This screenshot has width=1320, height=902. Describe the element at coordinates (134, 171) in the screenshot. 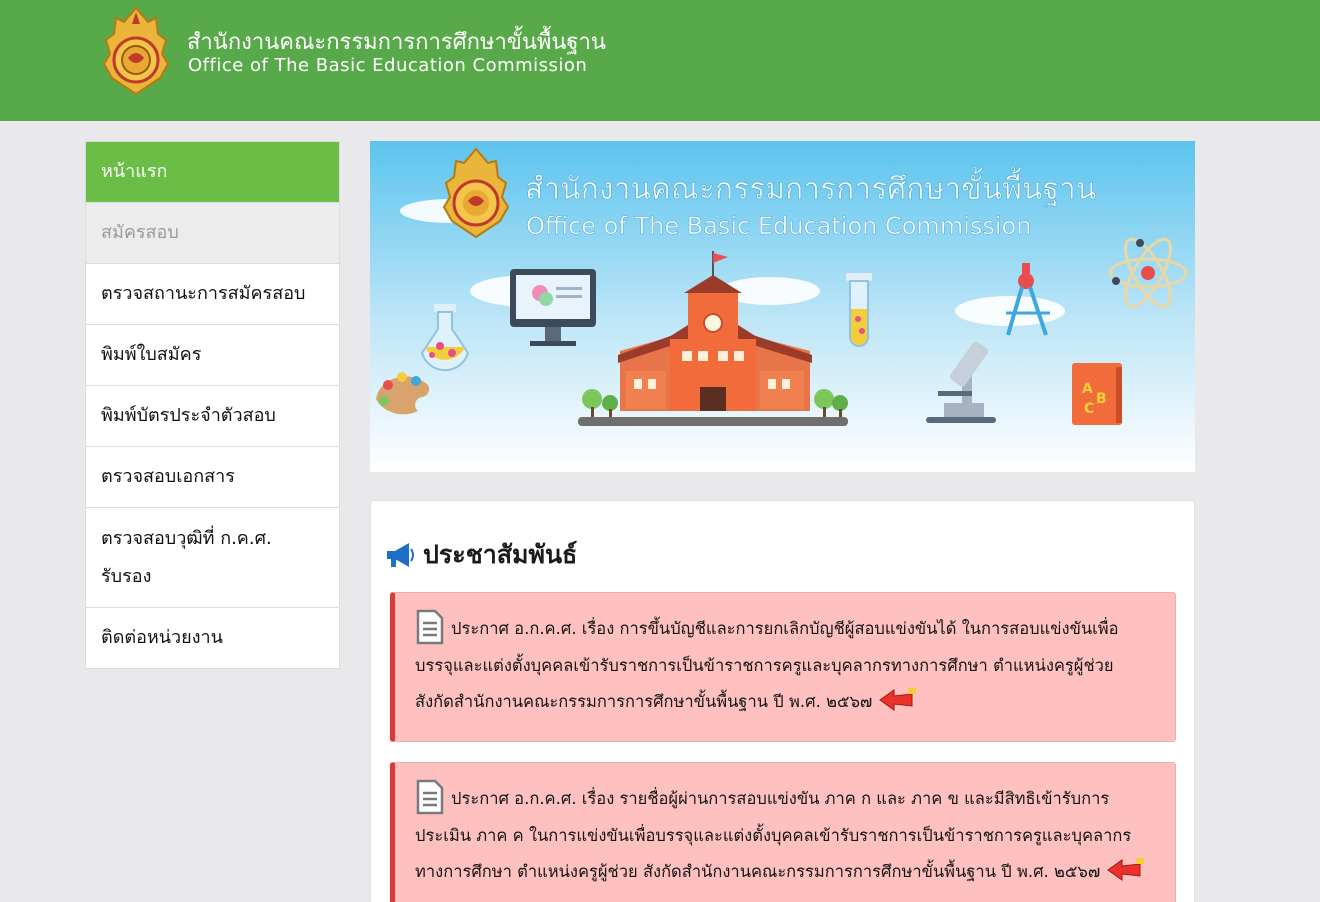

I see `sidebar-item-label: หน้าแรก` at that location.